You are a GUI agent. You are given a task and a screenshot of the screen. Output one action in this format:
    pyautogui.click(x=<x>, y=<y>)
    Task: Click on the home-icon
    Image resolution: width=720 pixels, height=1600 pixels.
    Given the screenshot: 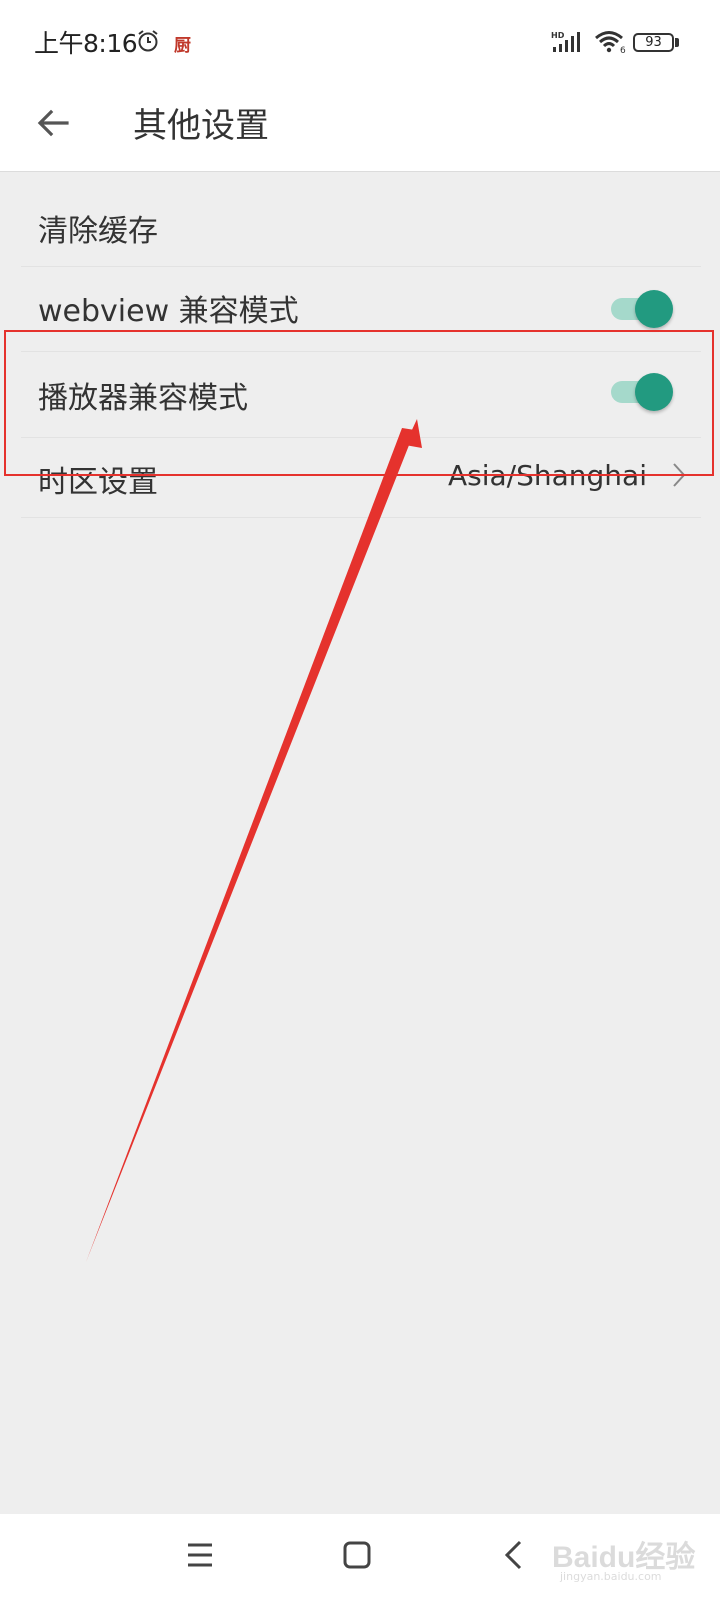 What is the action you would take?
    pyautogui.click(x=357, y=1557)
    